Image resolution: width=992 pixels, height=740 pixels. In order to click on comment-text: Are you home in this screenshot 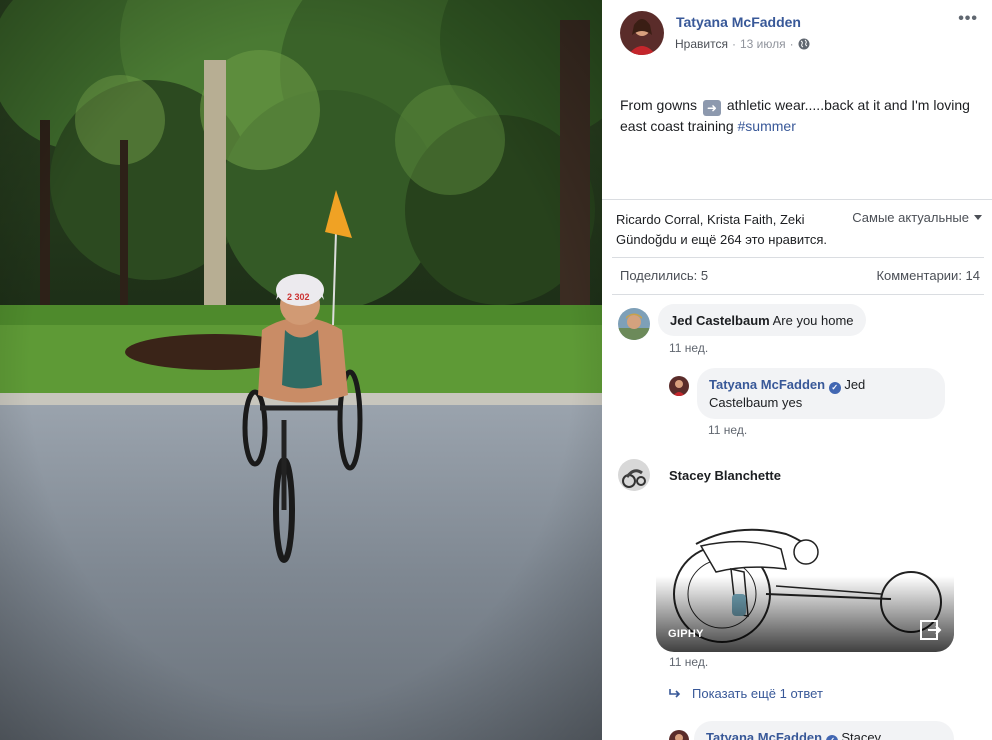, I will do `click(813, 320)`.